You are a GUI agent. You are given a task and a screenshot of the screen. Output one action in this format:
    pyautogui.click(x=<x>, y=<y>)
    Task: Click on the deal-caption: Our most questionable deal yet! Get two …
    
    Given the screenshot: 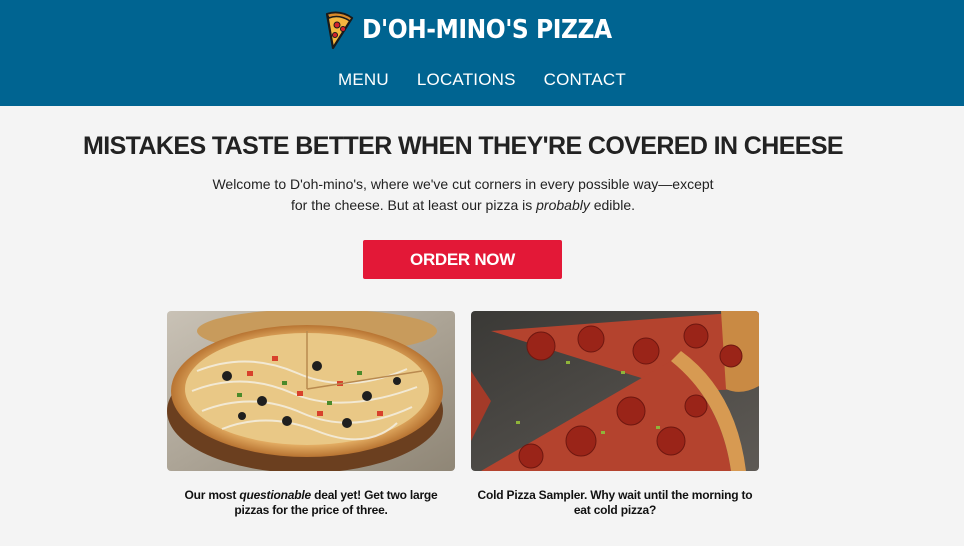 What is the action you would take?
    pyautogui.click(x=311, y=503)
    